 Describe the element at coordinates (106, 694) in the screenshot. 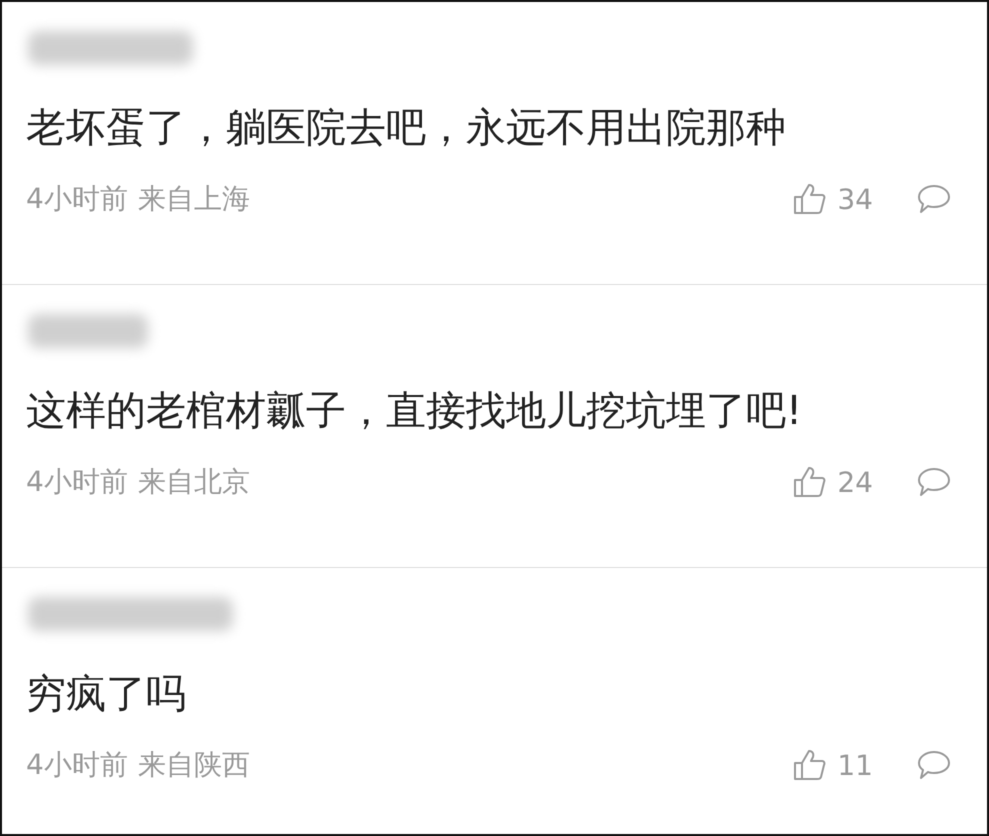

I see `comment-text: 穷疯了吗` at that location.